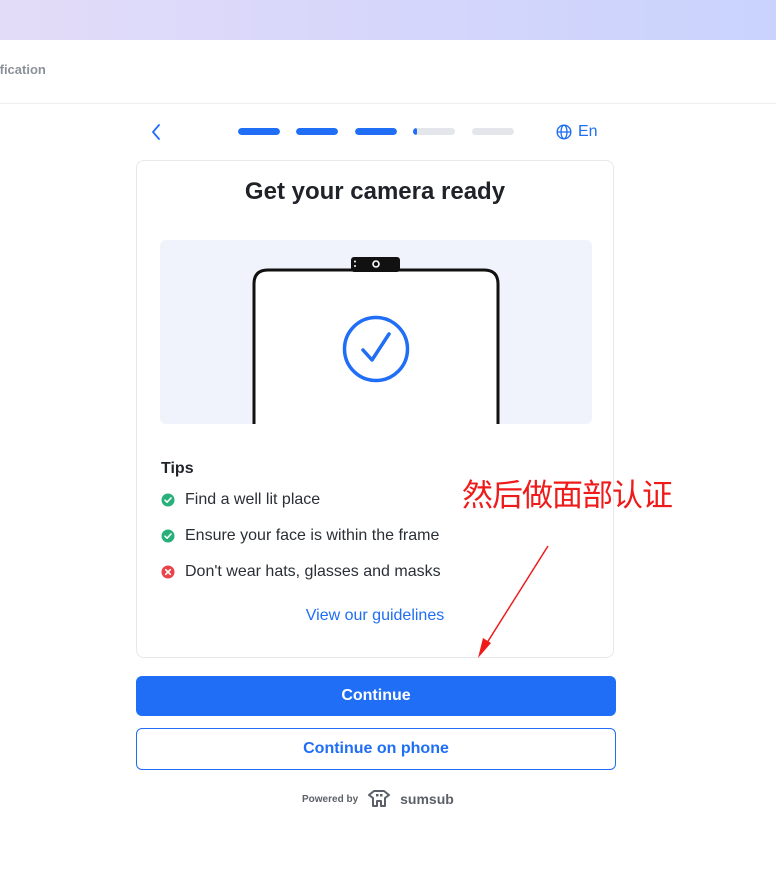 Image resolution: width=776 pixels, height=892 pixels. Describe the element at coordinates (513, 601) in the screenshot. I see `annotation-arrow-icon` at that location.